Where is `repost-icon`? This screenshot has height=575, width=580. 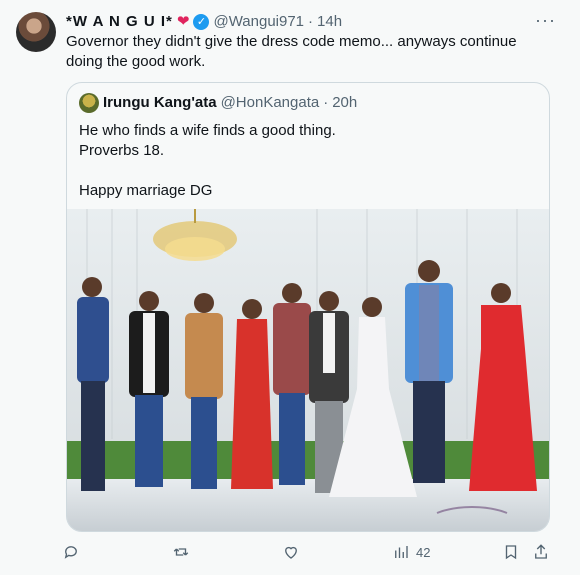
repost-icon is located at coordinates (181, 552).